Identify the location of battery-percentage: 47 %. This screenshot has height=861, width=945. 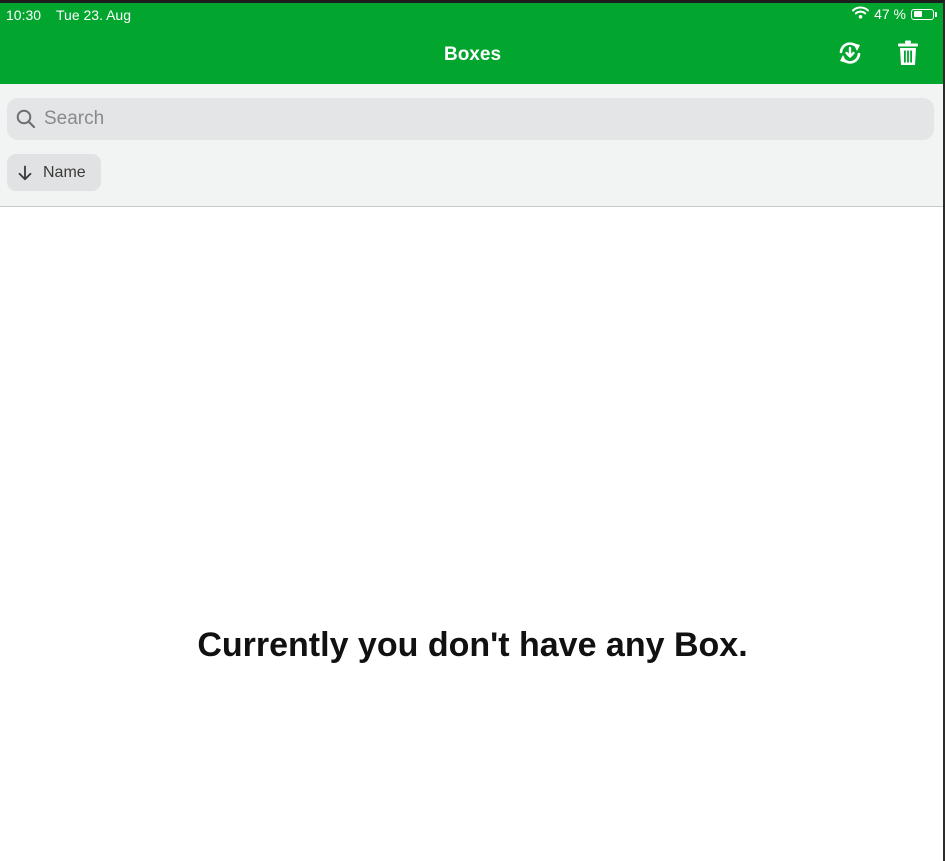
(890, 14).